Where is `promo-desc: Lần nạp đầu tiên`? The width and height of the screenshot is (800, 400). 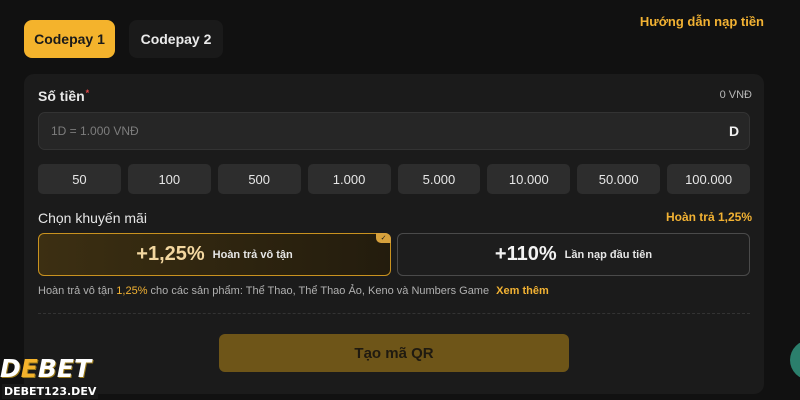
promo-desc: Lần nạp đầu tiên is located at coordinates (608, 254).